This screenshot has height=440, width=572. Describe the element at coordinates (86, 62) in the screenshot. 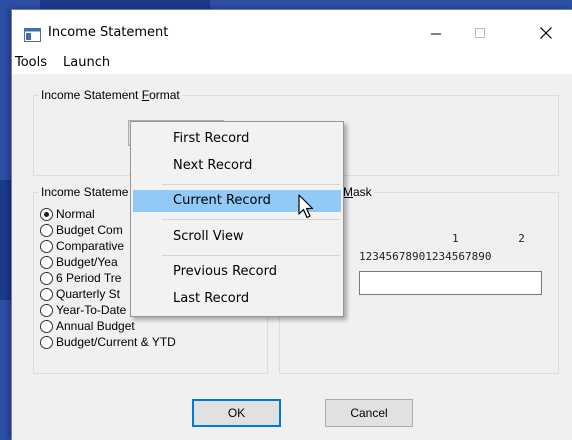

I see `menu-launch: Launch` at that location.